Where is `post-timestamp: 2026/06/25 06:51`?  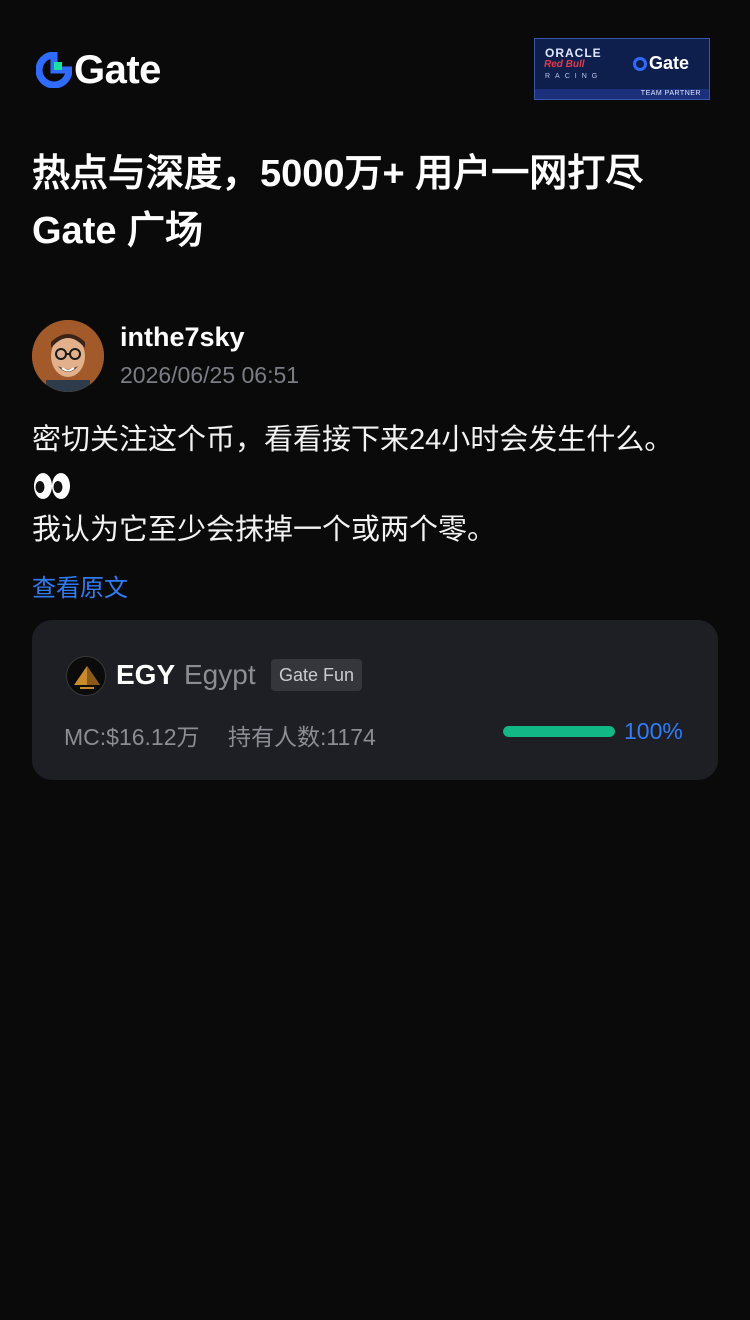 post-timestamp: 2026/06/25 06:51 is located at coordinates (210, 375).